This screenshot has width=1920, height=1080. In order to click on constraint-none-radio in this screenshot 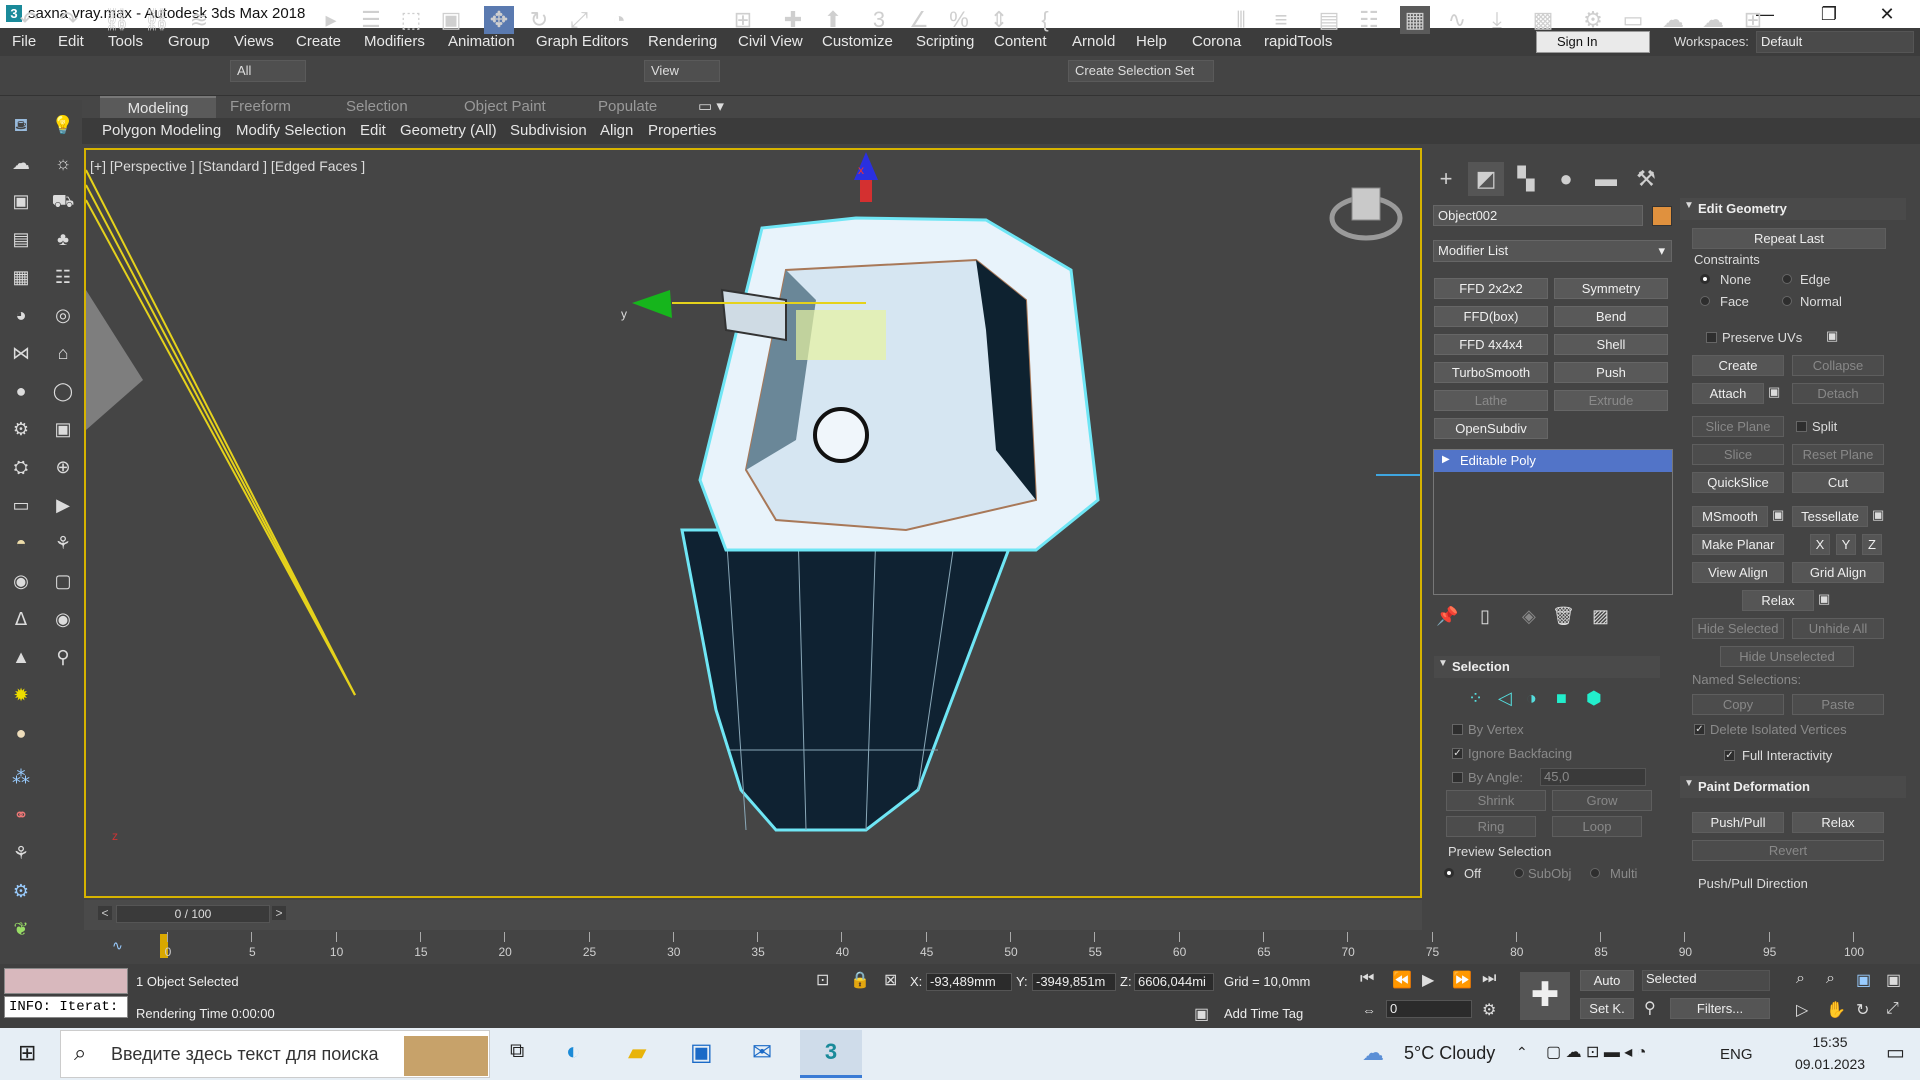, I will do `click(1705, 279)`.